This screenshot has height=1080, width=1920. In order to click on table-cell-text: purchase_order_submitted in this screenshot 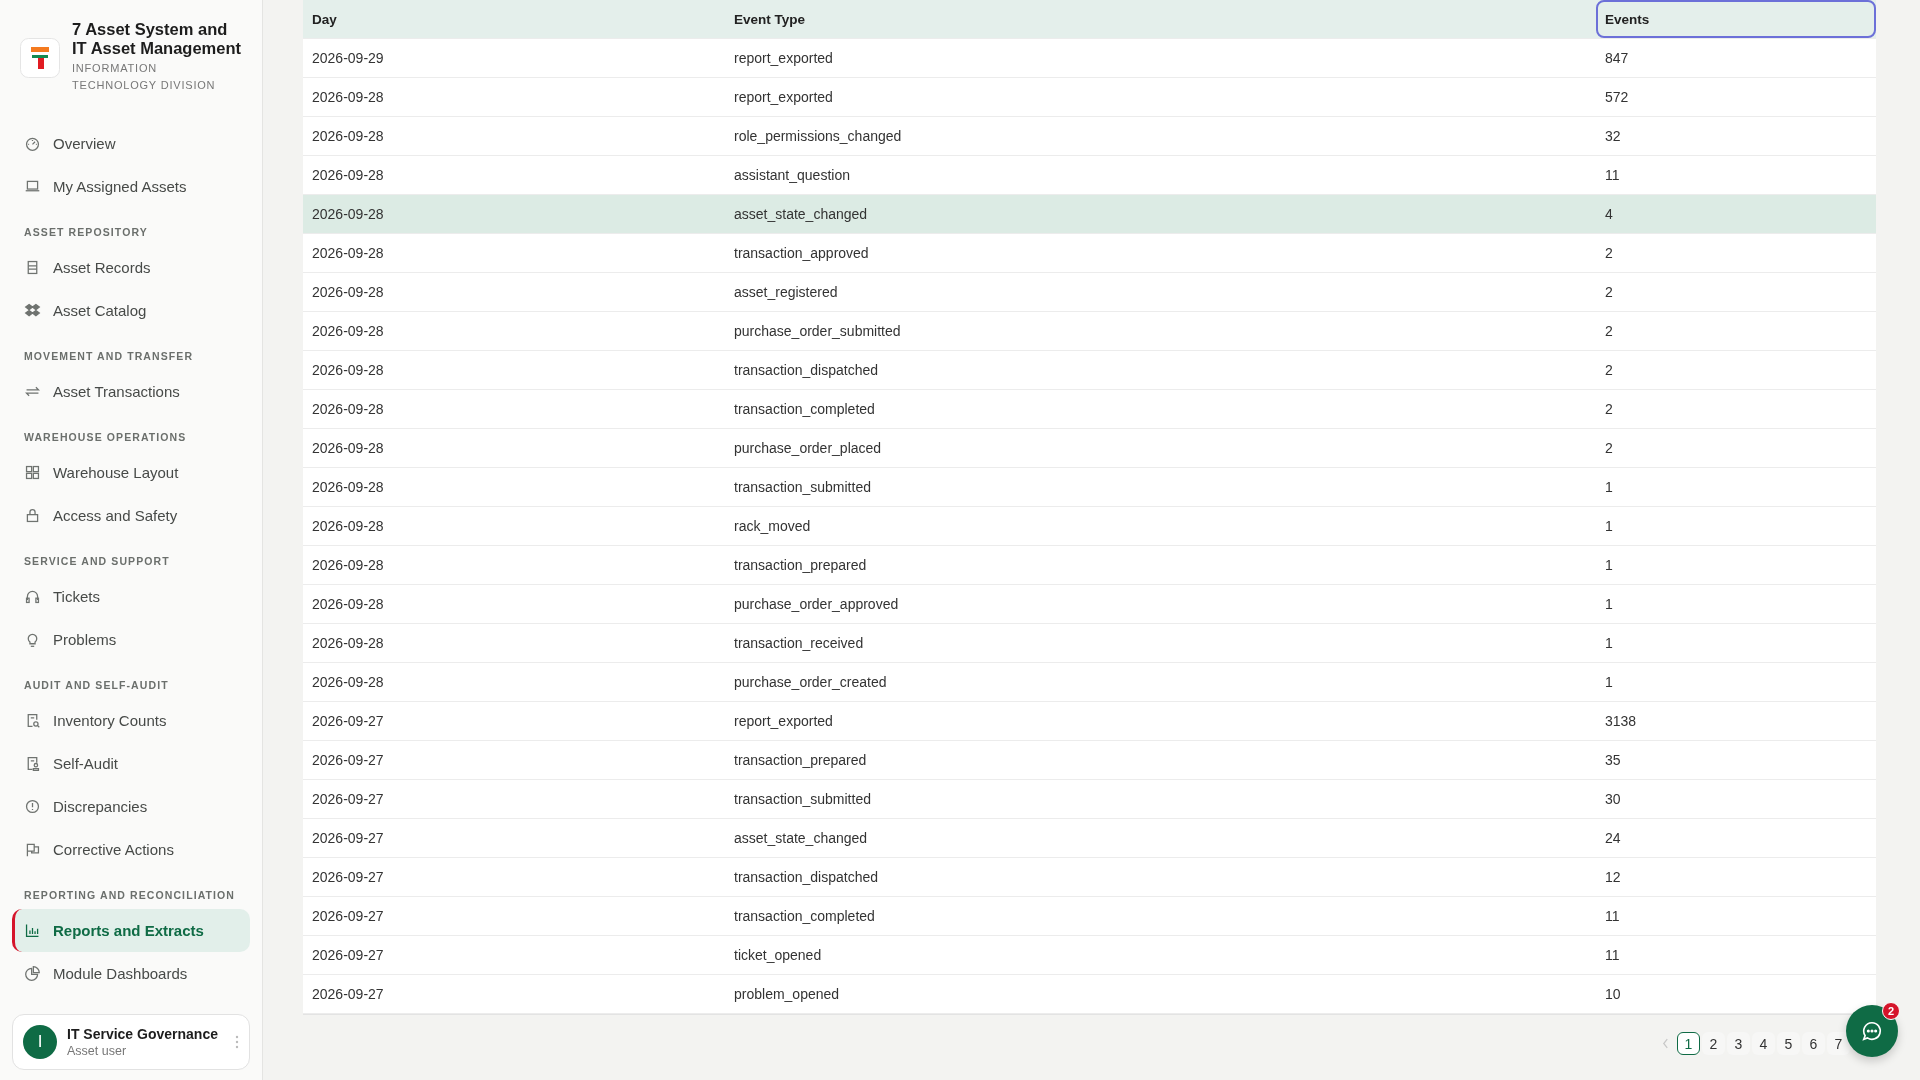, I will do `click(817, 331)`.